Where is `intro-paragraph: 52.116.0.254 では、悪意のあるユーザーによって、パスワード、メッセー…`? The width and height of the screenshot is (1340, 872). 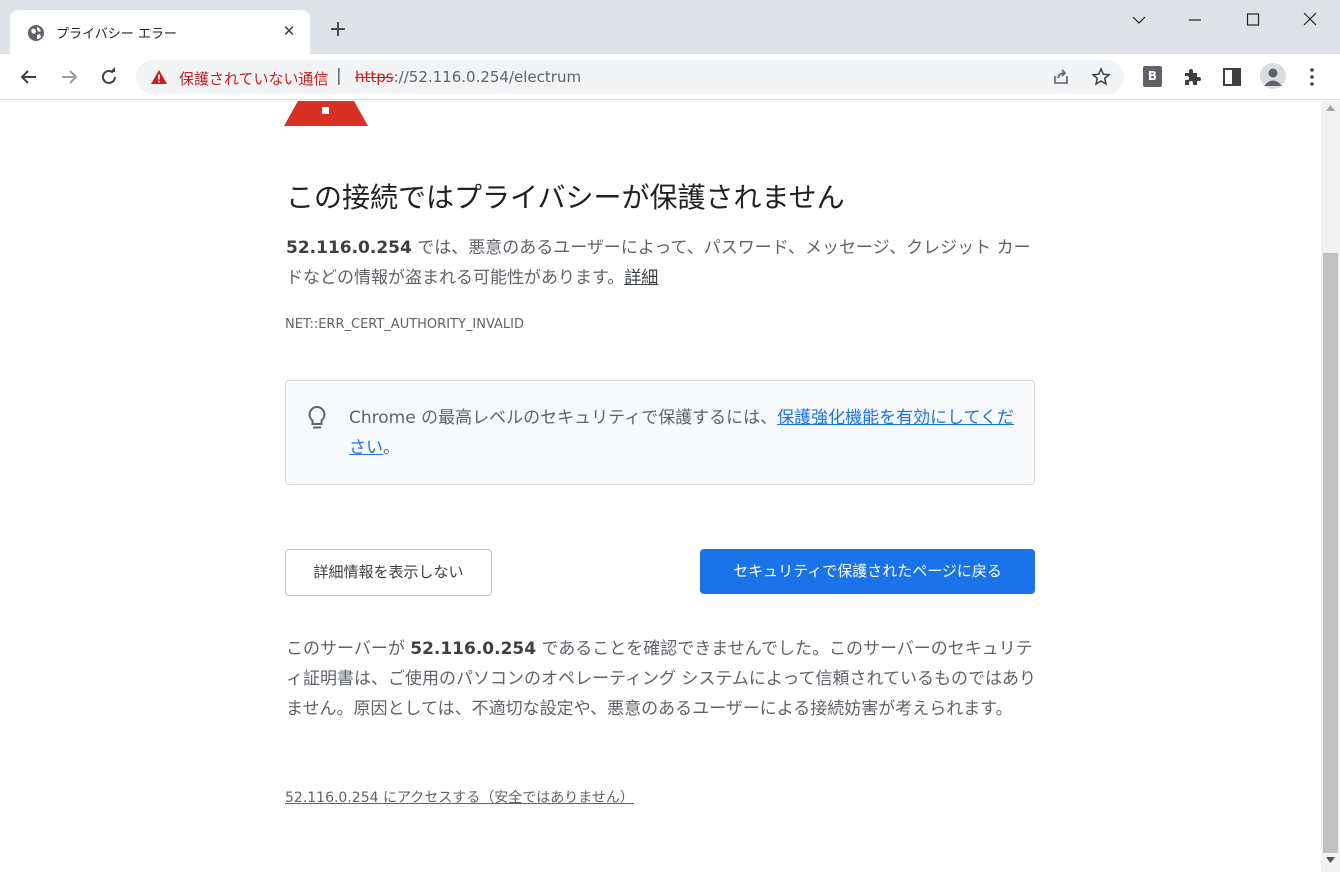
intro-paragraph: 52.116.0.254 では、悪意のあるユーザーによって、パスワード、メッセー… is located at coordinates (661, 263).